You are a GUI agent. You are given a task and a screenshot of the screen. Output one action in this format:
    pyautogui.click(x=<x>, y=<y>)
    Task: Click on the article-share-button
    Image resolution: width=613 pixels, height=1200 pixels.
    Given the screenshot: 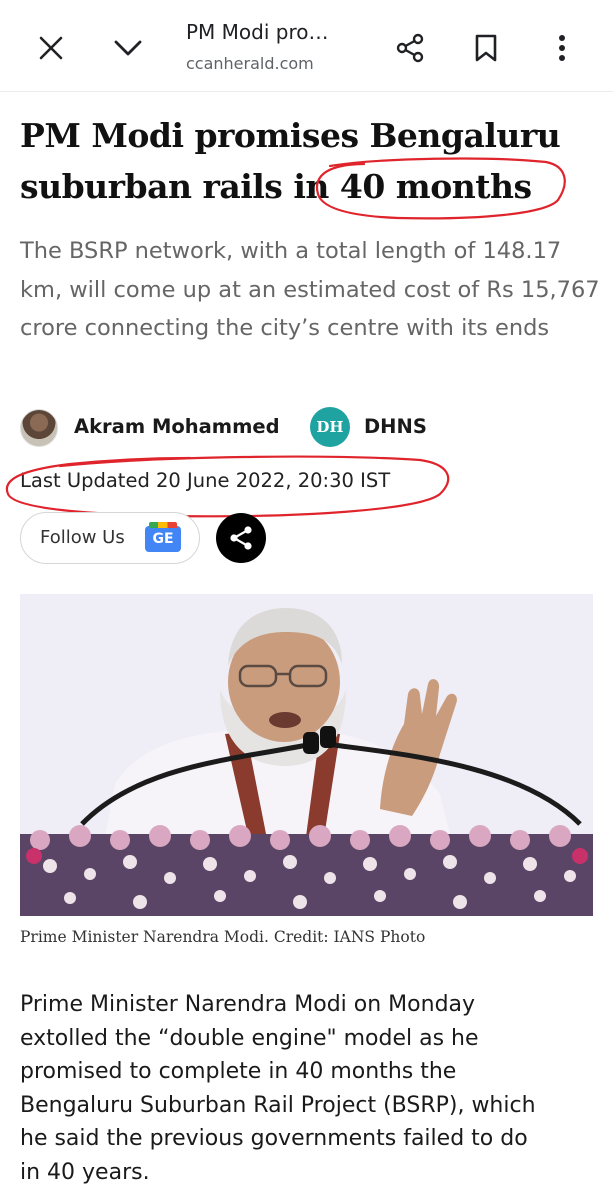 What is the action you would take?
    pyautogui.click(x=241, y=538)
    